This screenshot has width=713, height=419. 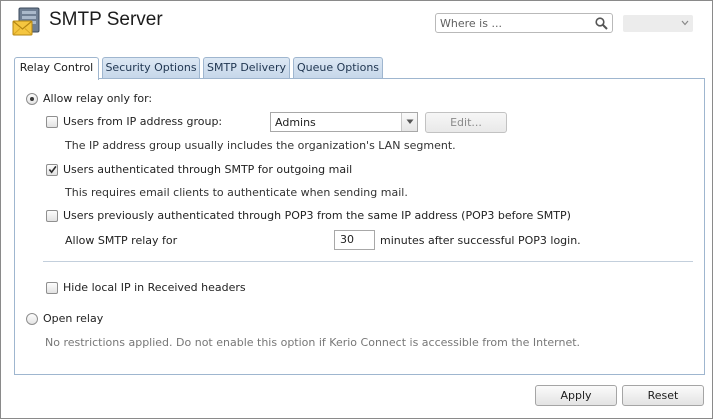 I want to click on search-input, so click(x=515, y=23).